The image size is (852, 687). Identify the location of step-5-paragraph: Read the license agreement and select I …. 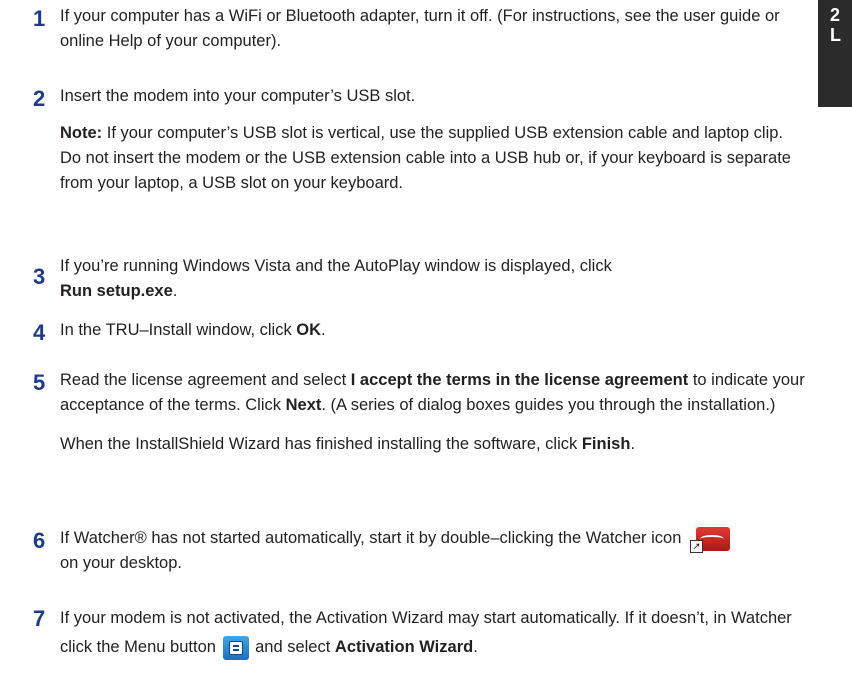
(440, 393).